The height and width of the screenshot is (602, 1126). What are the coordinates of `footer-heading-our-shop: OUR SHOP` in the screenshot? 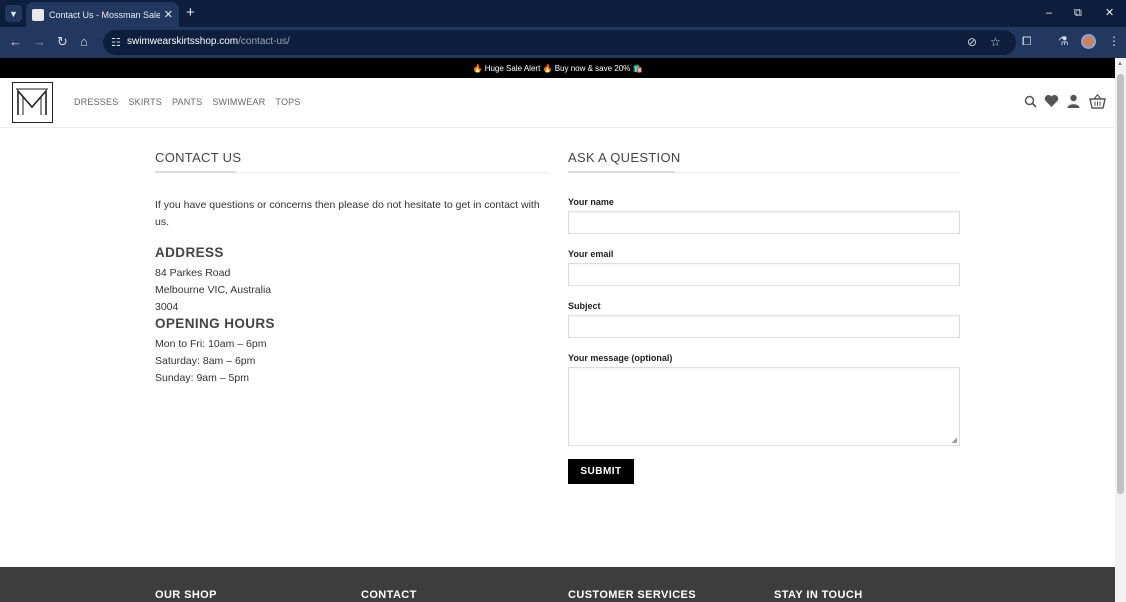 It's located at (186, 595).